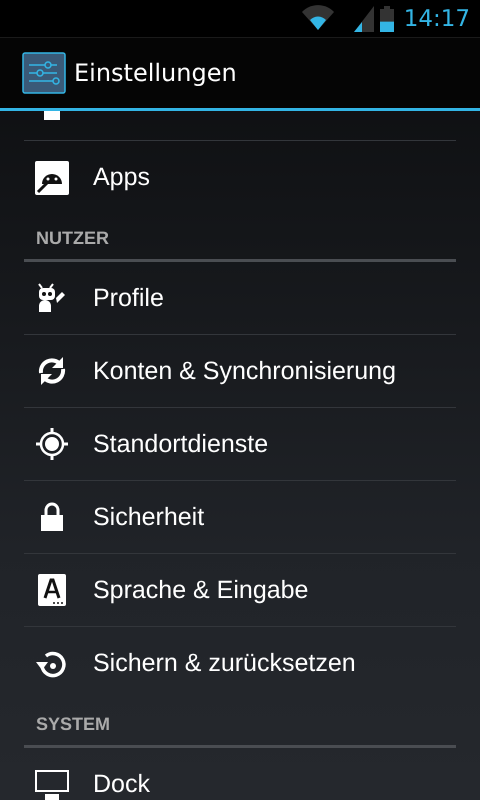  What do you see at coordinates (72, 238) in the screenshot?
I see `section-header: NUTZER` at bounding box center [72, 238].